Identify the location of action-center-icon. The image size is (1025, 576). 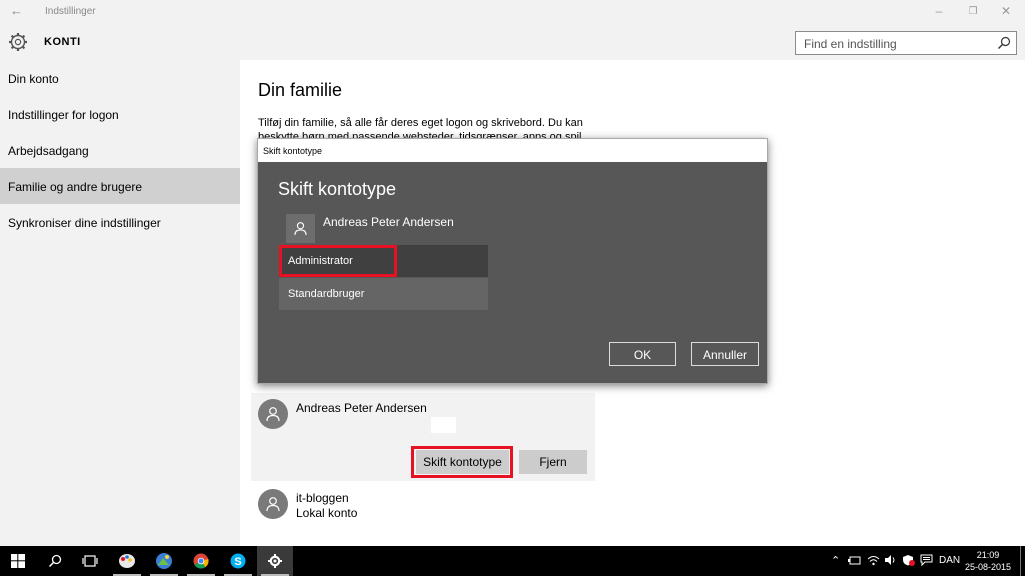
(926, 560).